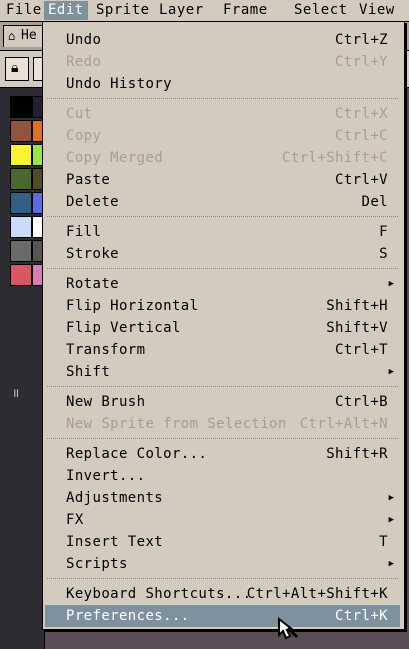  What do you see at coordinates (222, 616) in the screenshot?
I see `menu-item-preferences: Preferences... Ctrl+K` at bounding box center [222, 616].